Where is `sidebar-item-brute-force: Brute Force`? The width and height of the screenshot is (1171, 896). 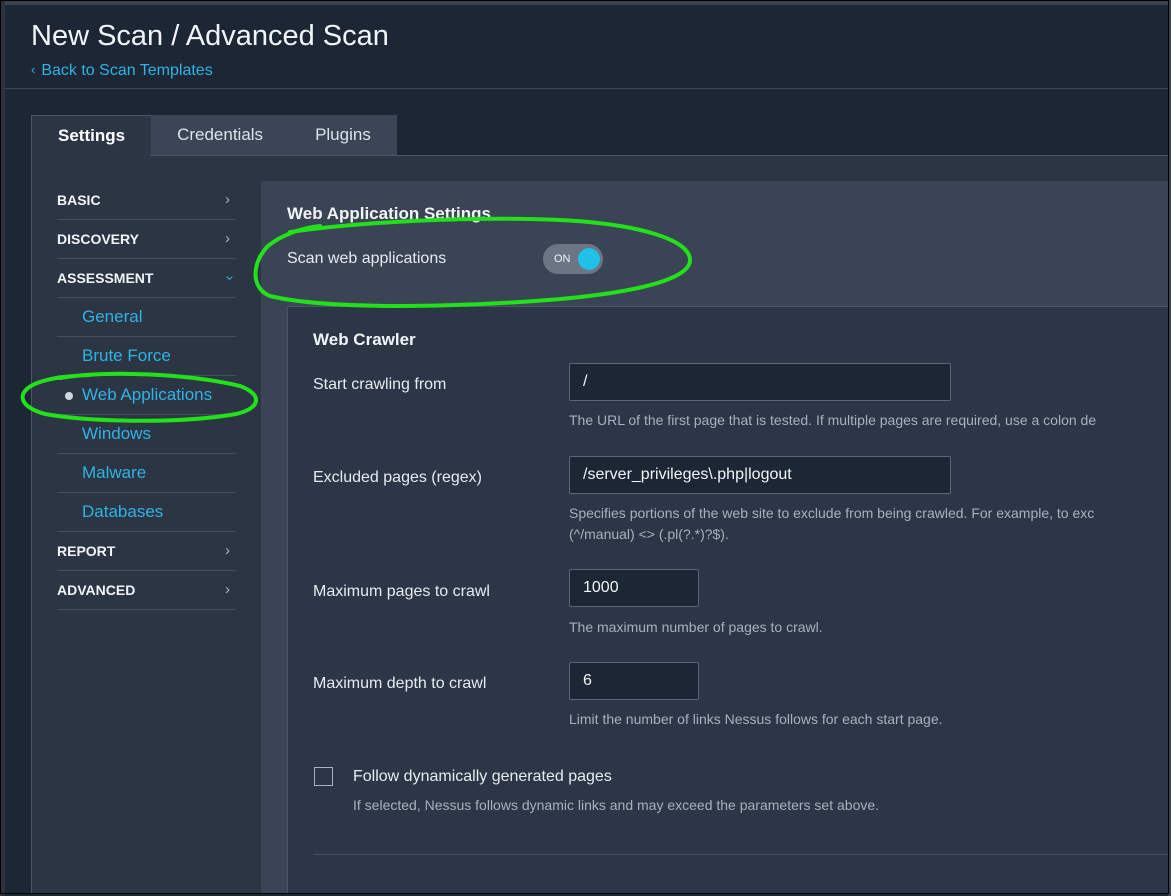 sidebar-item-brute-force: Brute Force is located at coordinates (146, 356).